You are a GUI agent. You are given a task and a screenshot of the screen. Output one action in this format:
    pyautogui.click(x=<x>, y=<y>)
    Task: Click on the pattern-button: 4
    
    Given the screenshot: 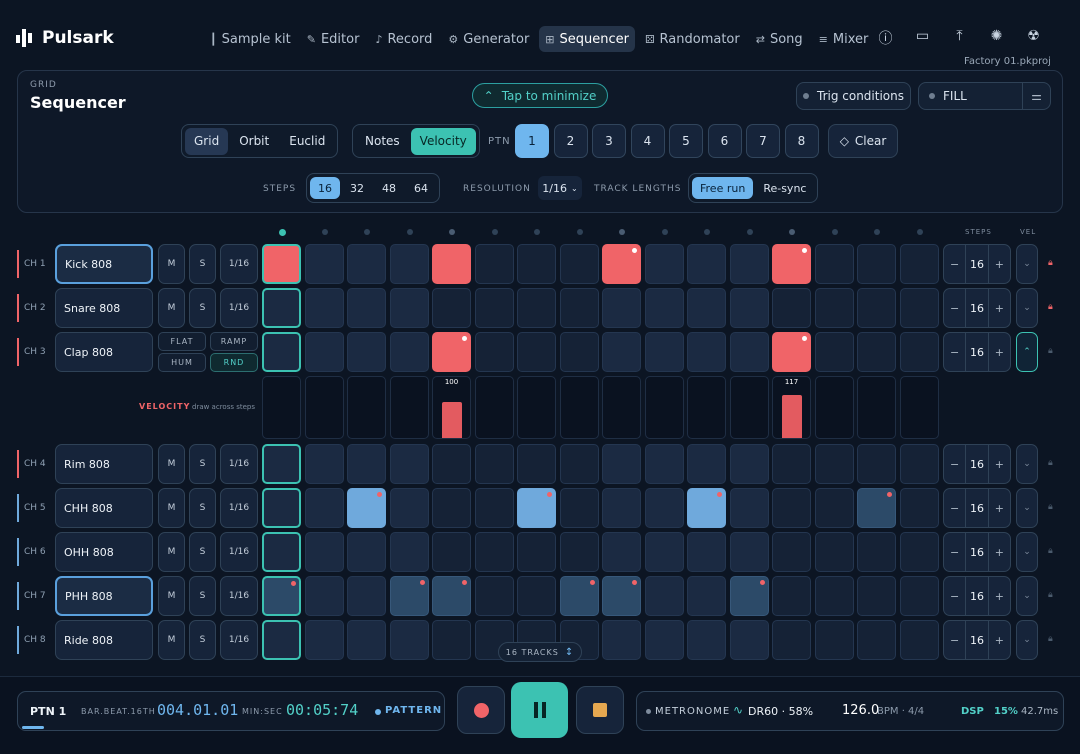 What is the action you would take?
    pyautogui.click(x=647, y=141)
    